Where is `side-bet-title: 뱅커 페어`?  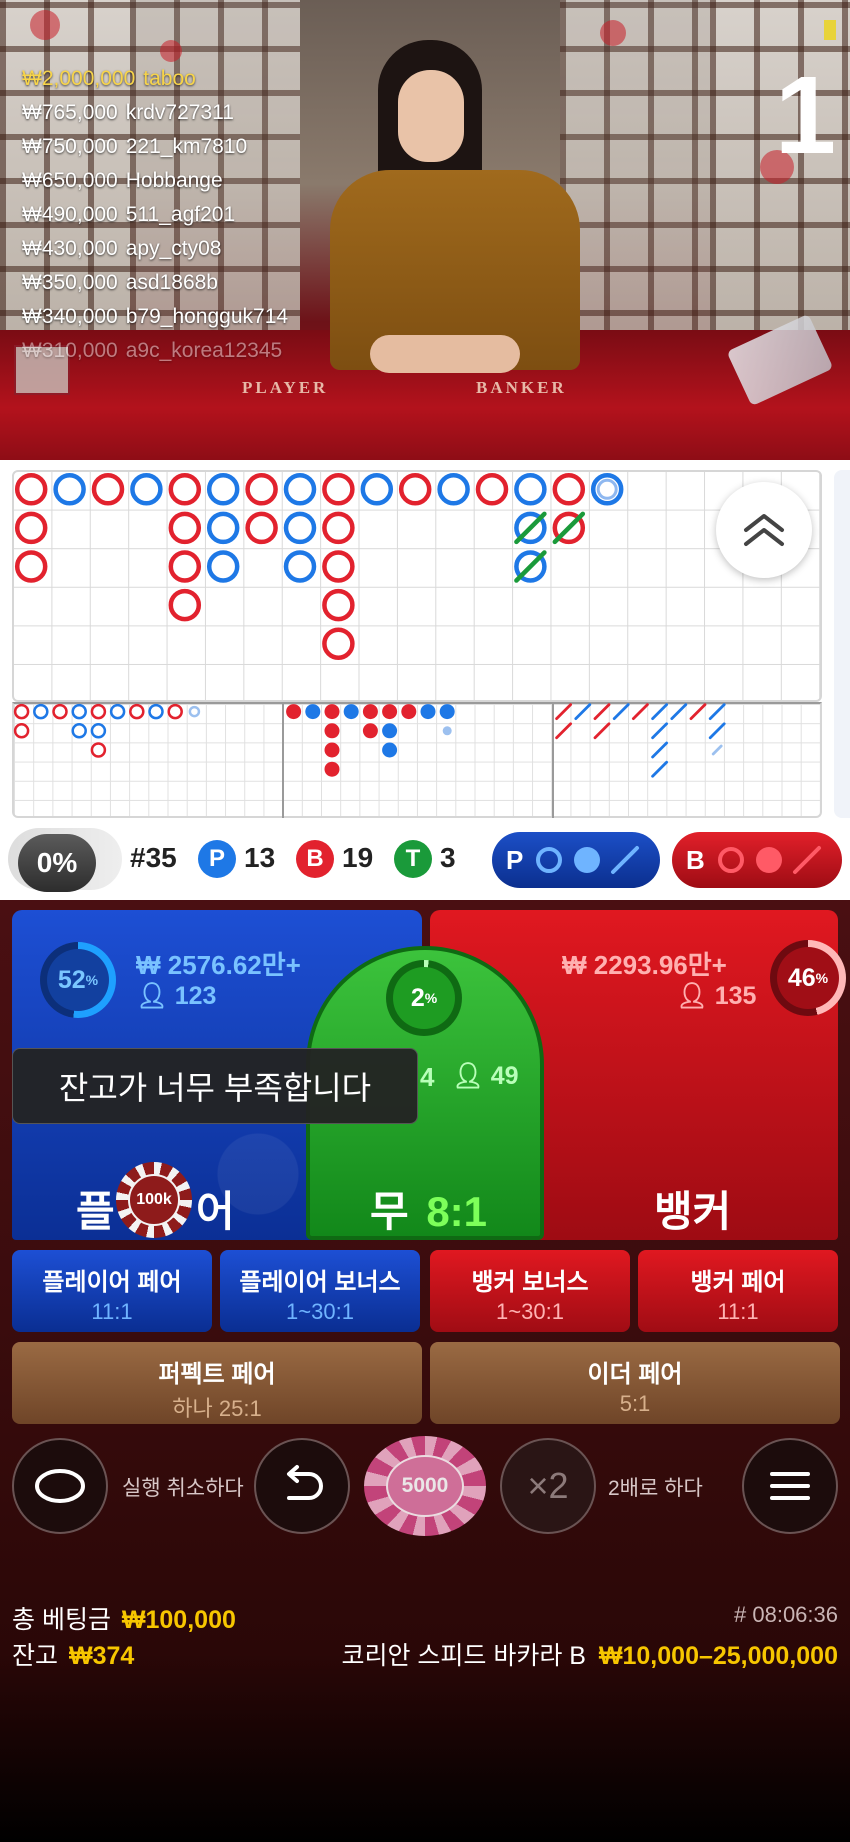 side-bet-title: 뱅커 페어 is located at coordinates (738, 1282).